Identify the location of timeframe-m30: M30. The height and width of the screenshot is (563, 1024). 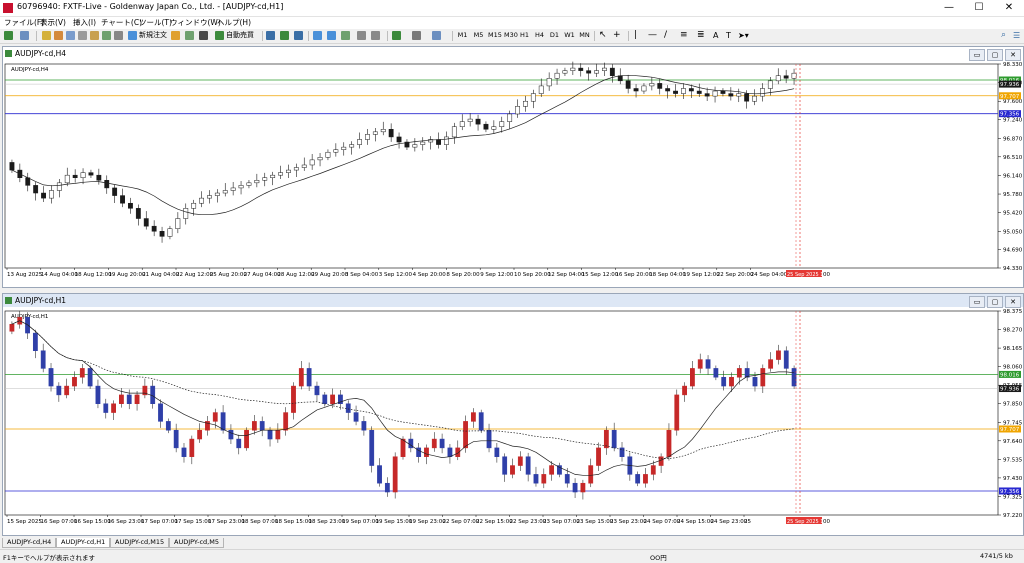
(511, 35).